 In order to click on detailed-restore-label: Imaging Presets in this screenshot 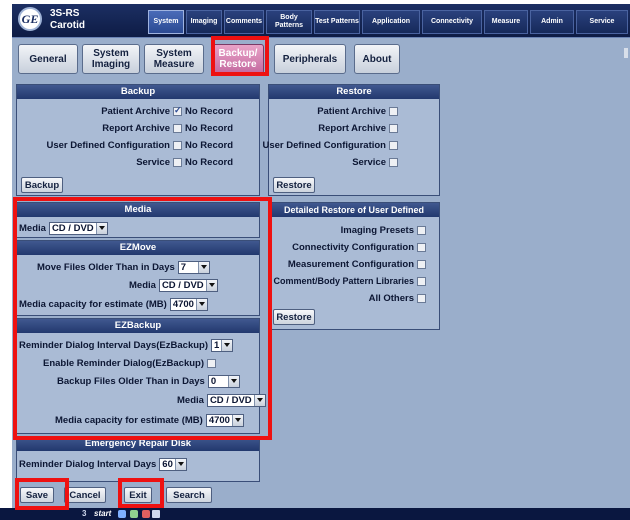, I will do `click(377, 230)`.